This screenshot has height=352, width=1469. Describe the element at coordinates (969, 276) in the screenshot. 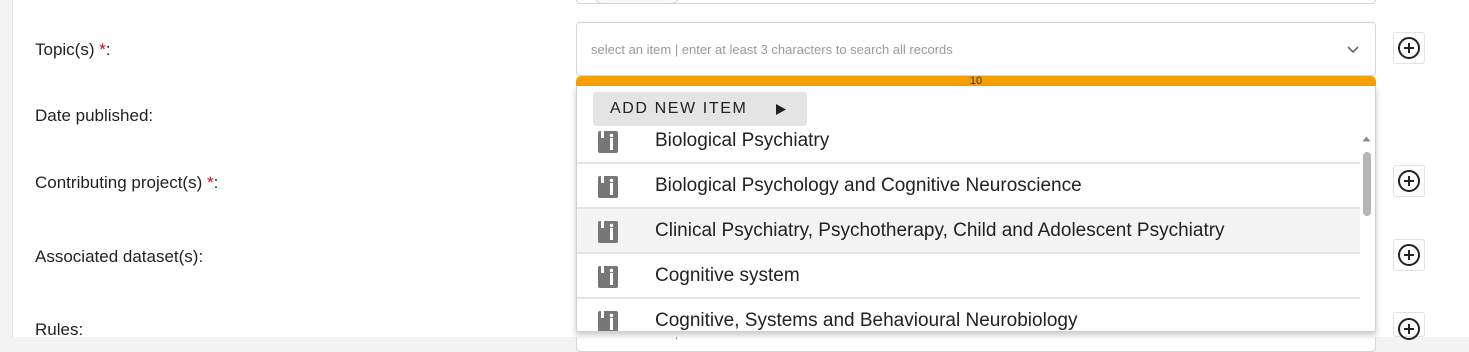

I see `list-item: Cognitive system` at that location.